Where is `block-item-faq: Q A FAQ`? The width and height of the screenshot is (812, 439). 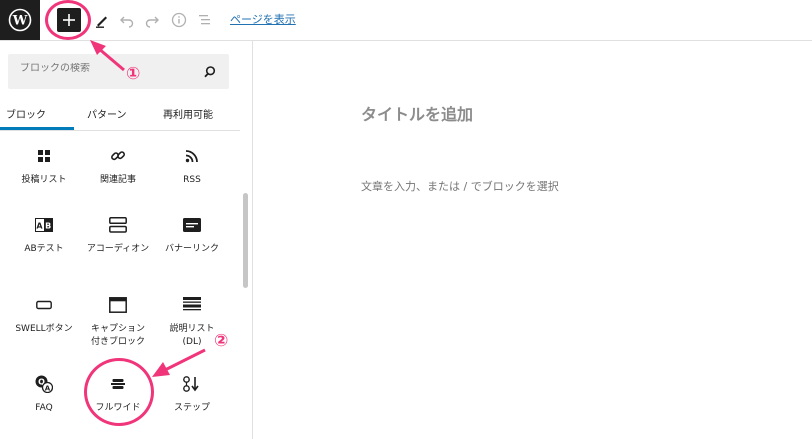
block-item-faq: Q A FAQ is located at coordinates (44, 395).